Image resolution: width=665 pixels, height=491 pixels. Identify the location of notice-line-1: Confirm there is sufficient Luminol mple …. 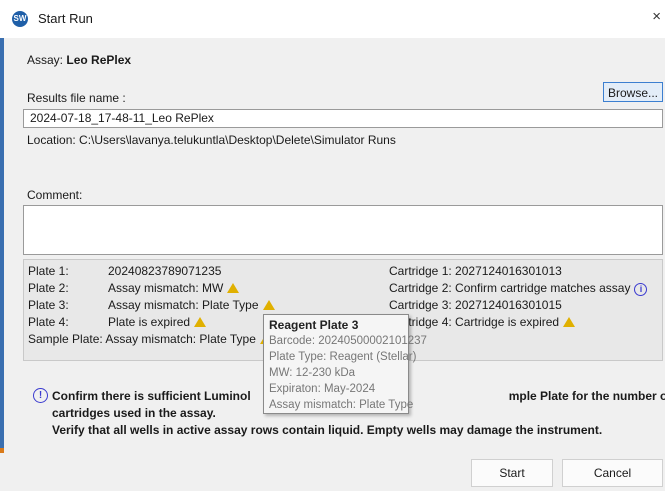
(358, 396).